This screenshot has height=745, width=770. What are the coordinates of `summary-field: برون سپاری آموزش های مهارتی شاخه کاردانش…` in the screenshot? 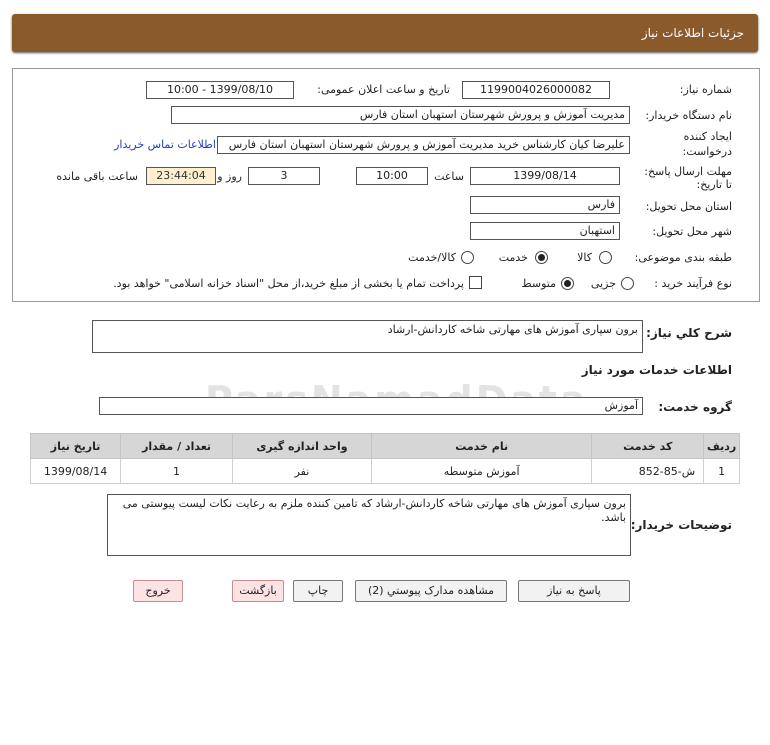 It's located at (367, 336).